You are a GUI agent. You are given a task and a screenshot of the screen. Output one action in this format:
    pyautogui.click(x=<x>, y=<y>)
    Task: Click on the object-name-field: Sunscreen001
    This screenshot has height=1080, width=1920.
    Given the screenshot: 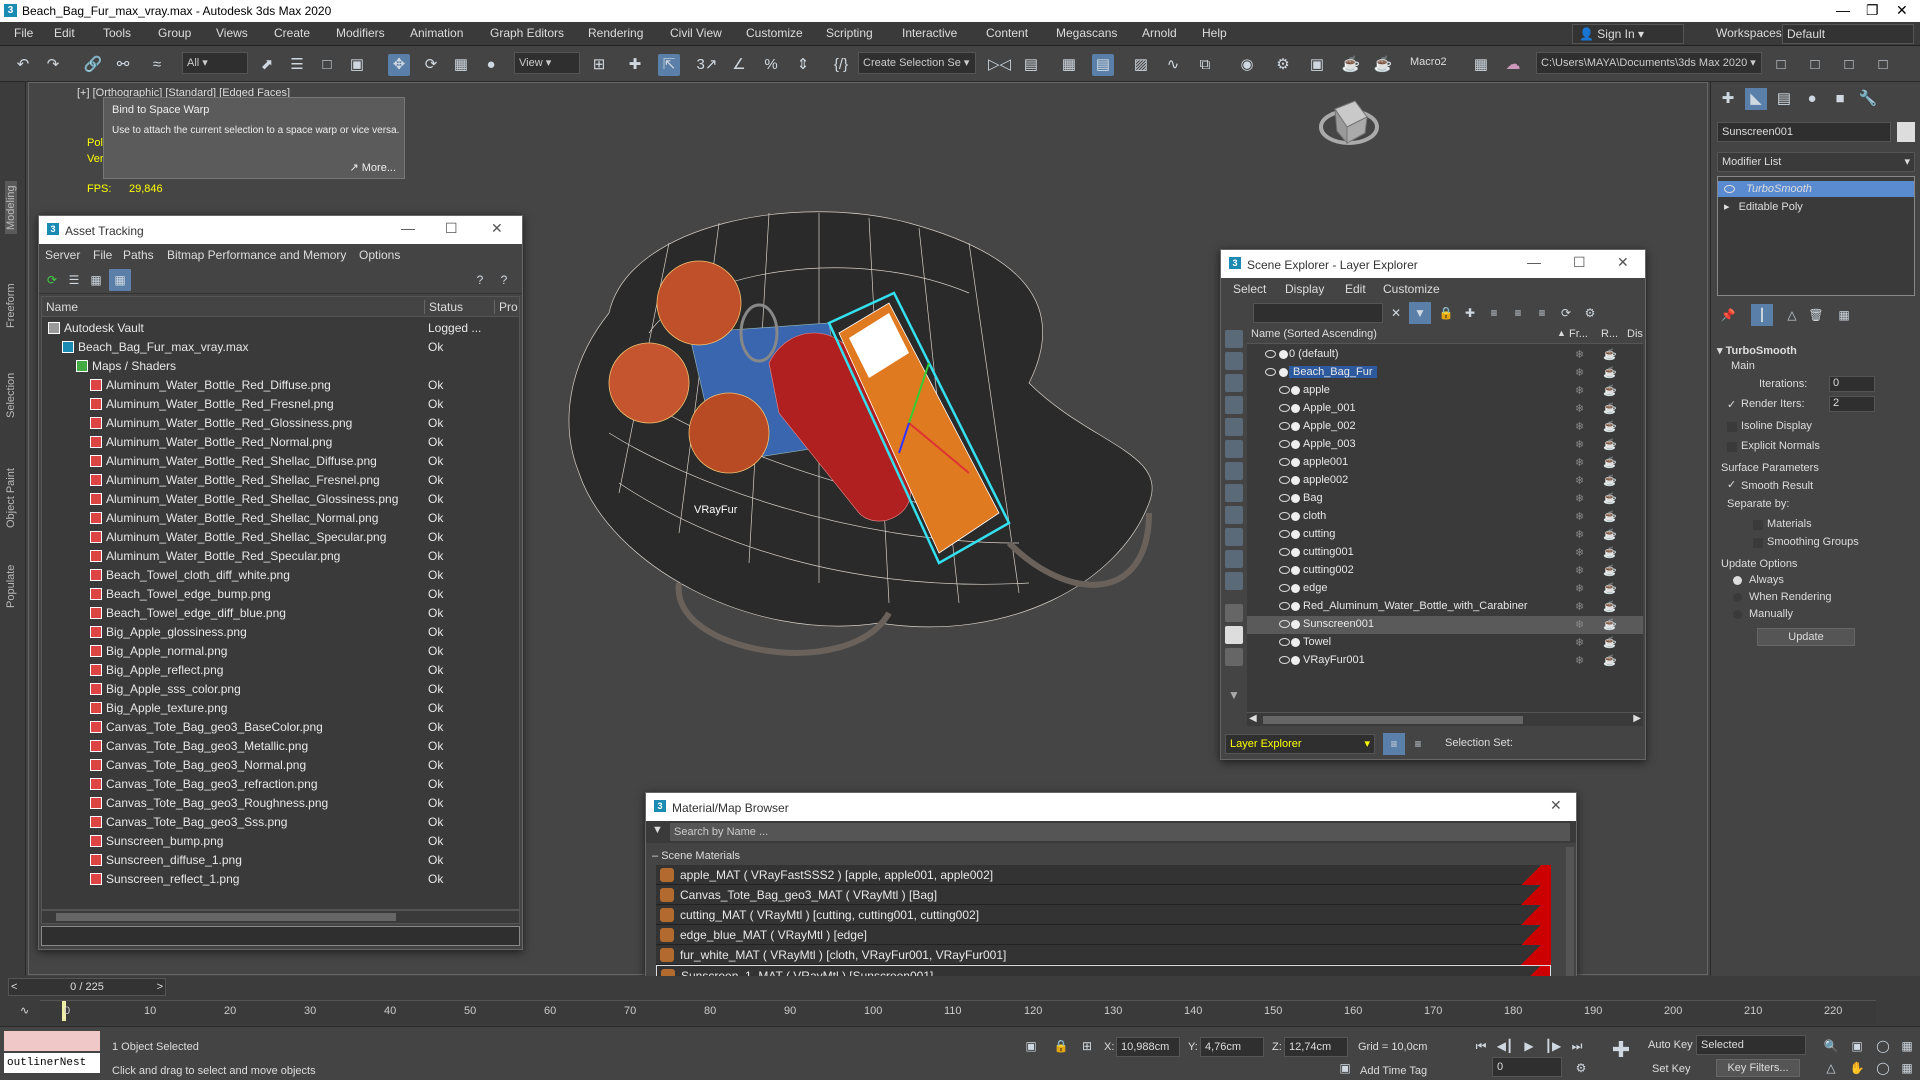 What is the action you would take?
    pyautogui.click(x=1804, y=132)
    